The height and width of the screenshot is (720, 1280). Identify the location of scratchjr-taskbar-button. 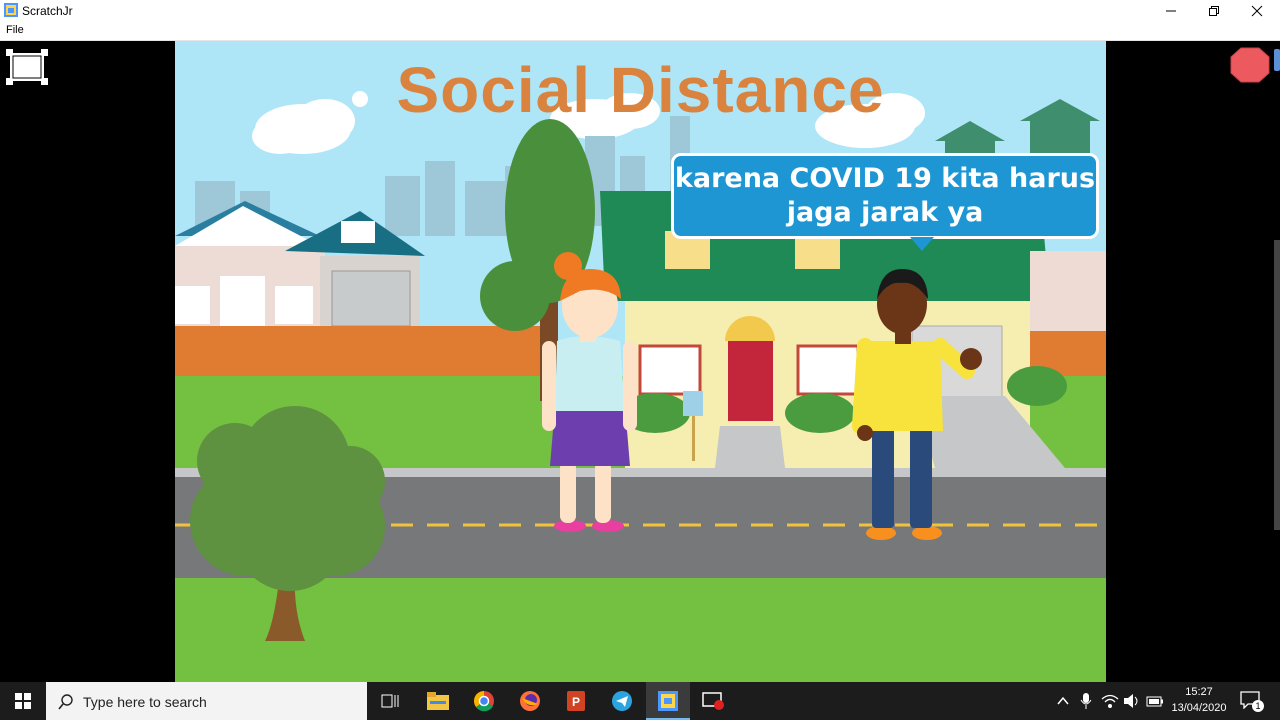
(668, 701).